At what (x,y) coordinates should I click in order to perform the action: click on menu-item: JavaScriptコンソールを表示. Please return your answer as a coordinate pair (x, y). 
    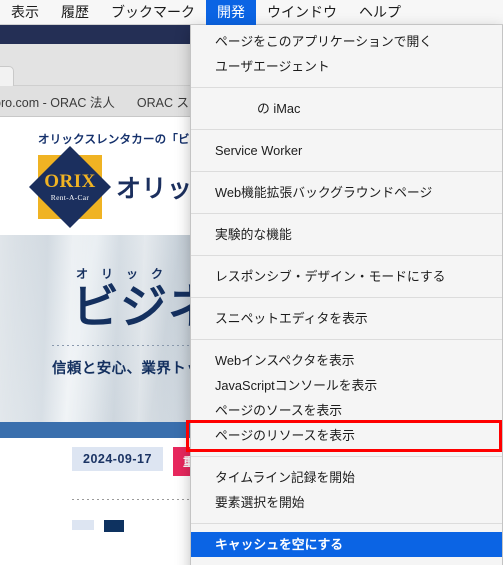
    Looking at the image, I should click on (346, 385).